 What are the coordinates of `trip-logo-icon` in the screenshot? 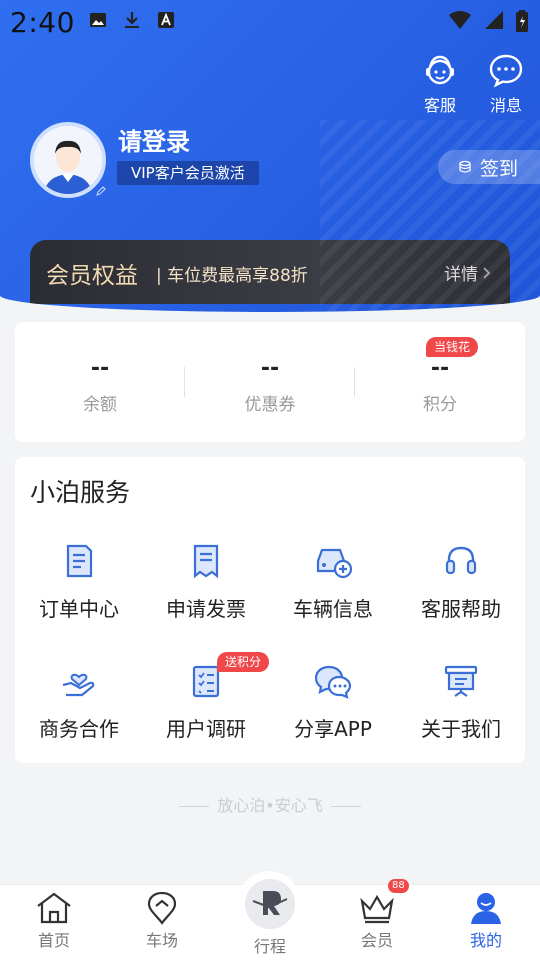 It's located at (270, 904).